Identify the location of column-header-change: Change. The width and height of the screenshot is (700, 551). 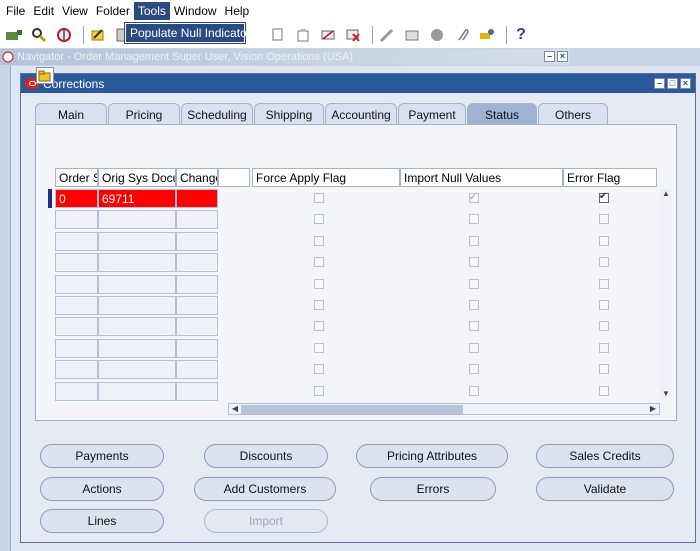
(197, 177).